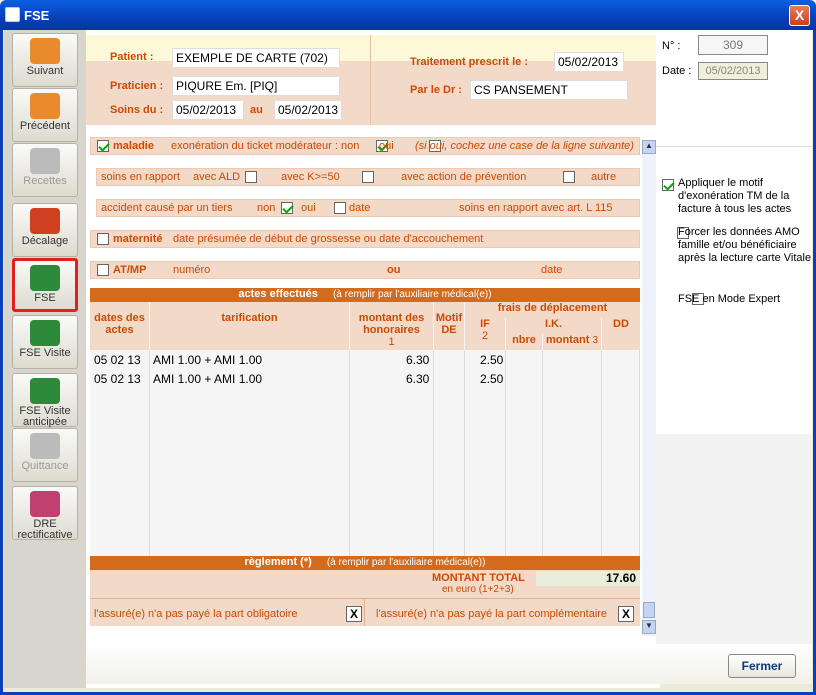  What do you see at coordinates (391, 324) in the screenshot?
I see `col-montant-label: montant des honoraires` at bounding box center [391, 324].